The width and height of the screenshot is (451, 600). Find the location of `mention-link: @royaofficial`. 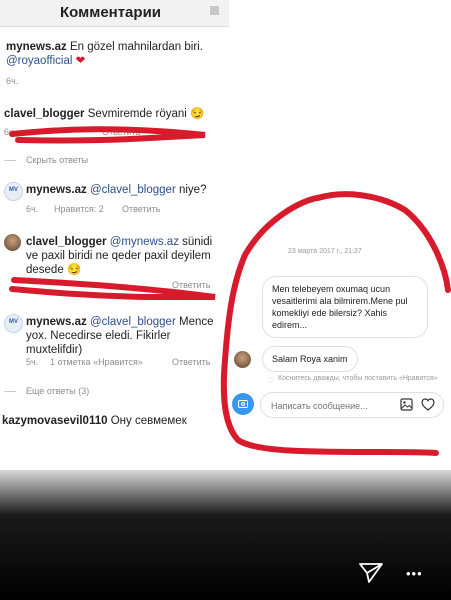

mention-link: @royaofficial is located at coordinates (39, 61).